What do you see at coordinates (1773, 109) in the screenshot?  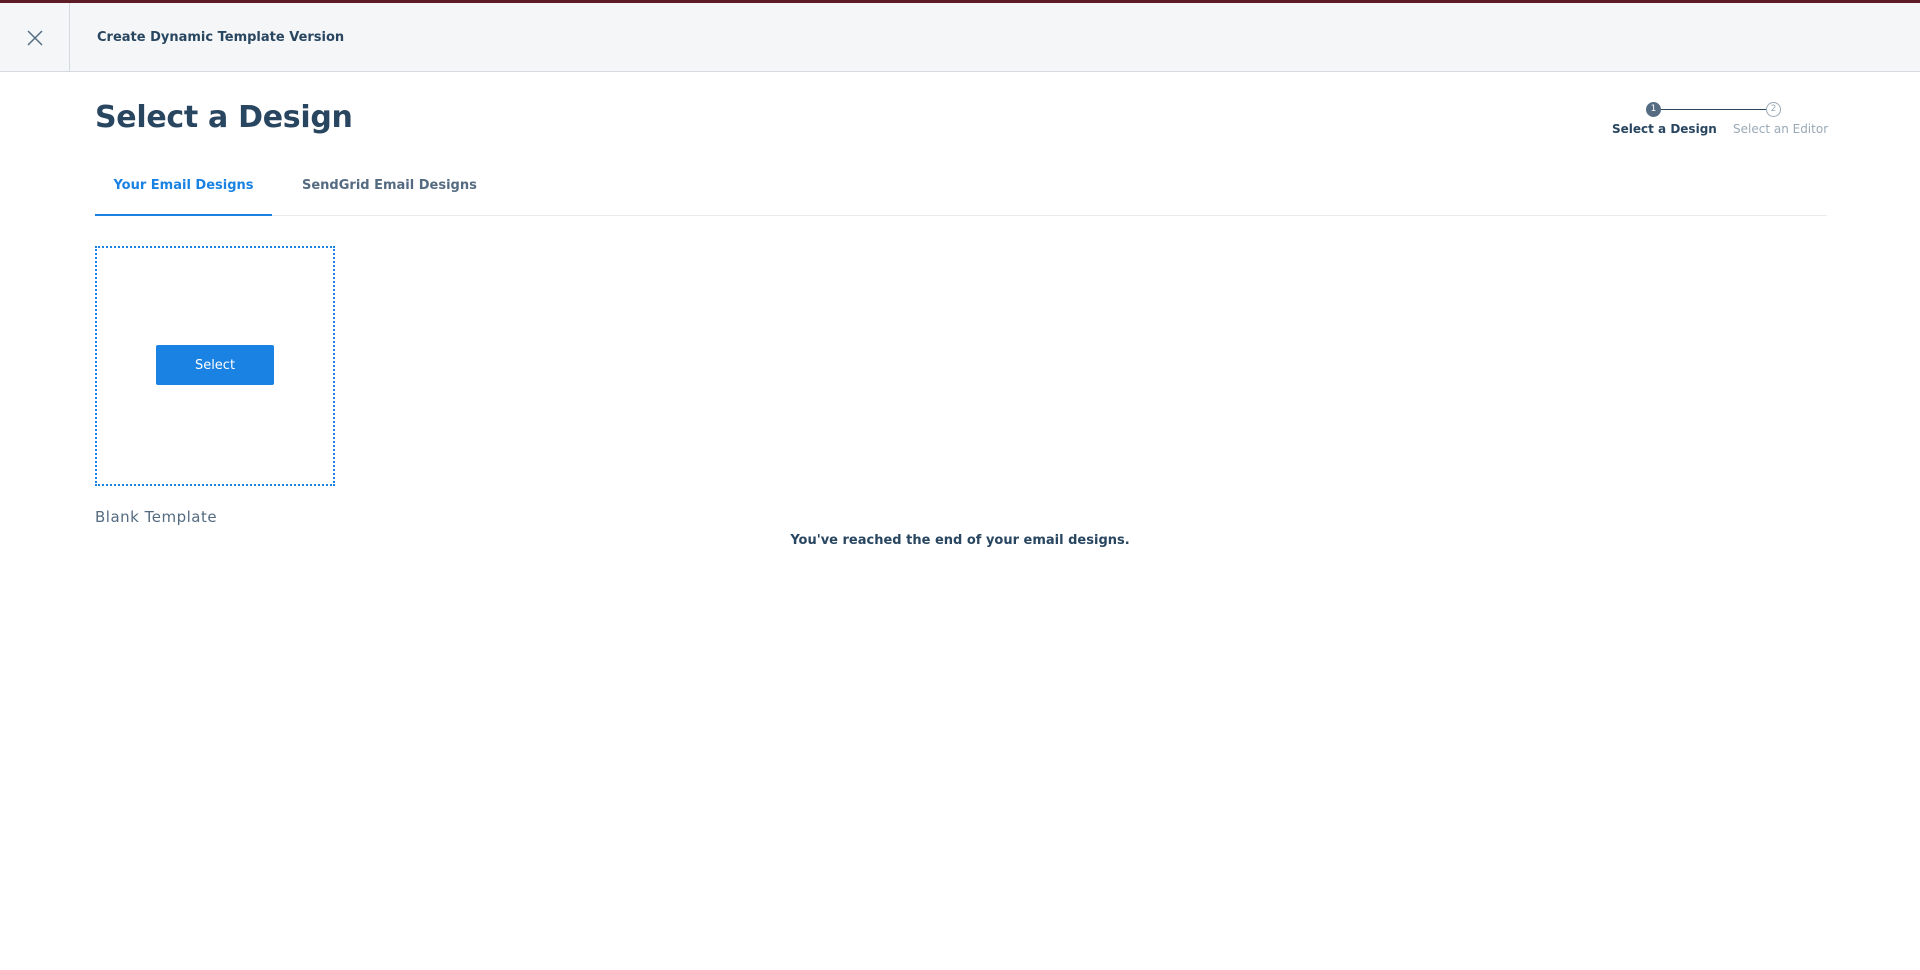 I see `step-2-number: 2` at bounding box center [1773, 109].